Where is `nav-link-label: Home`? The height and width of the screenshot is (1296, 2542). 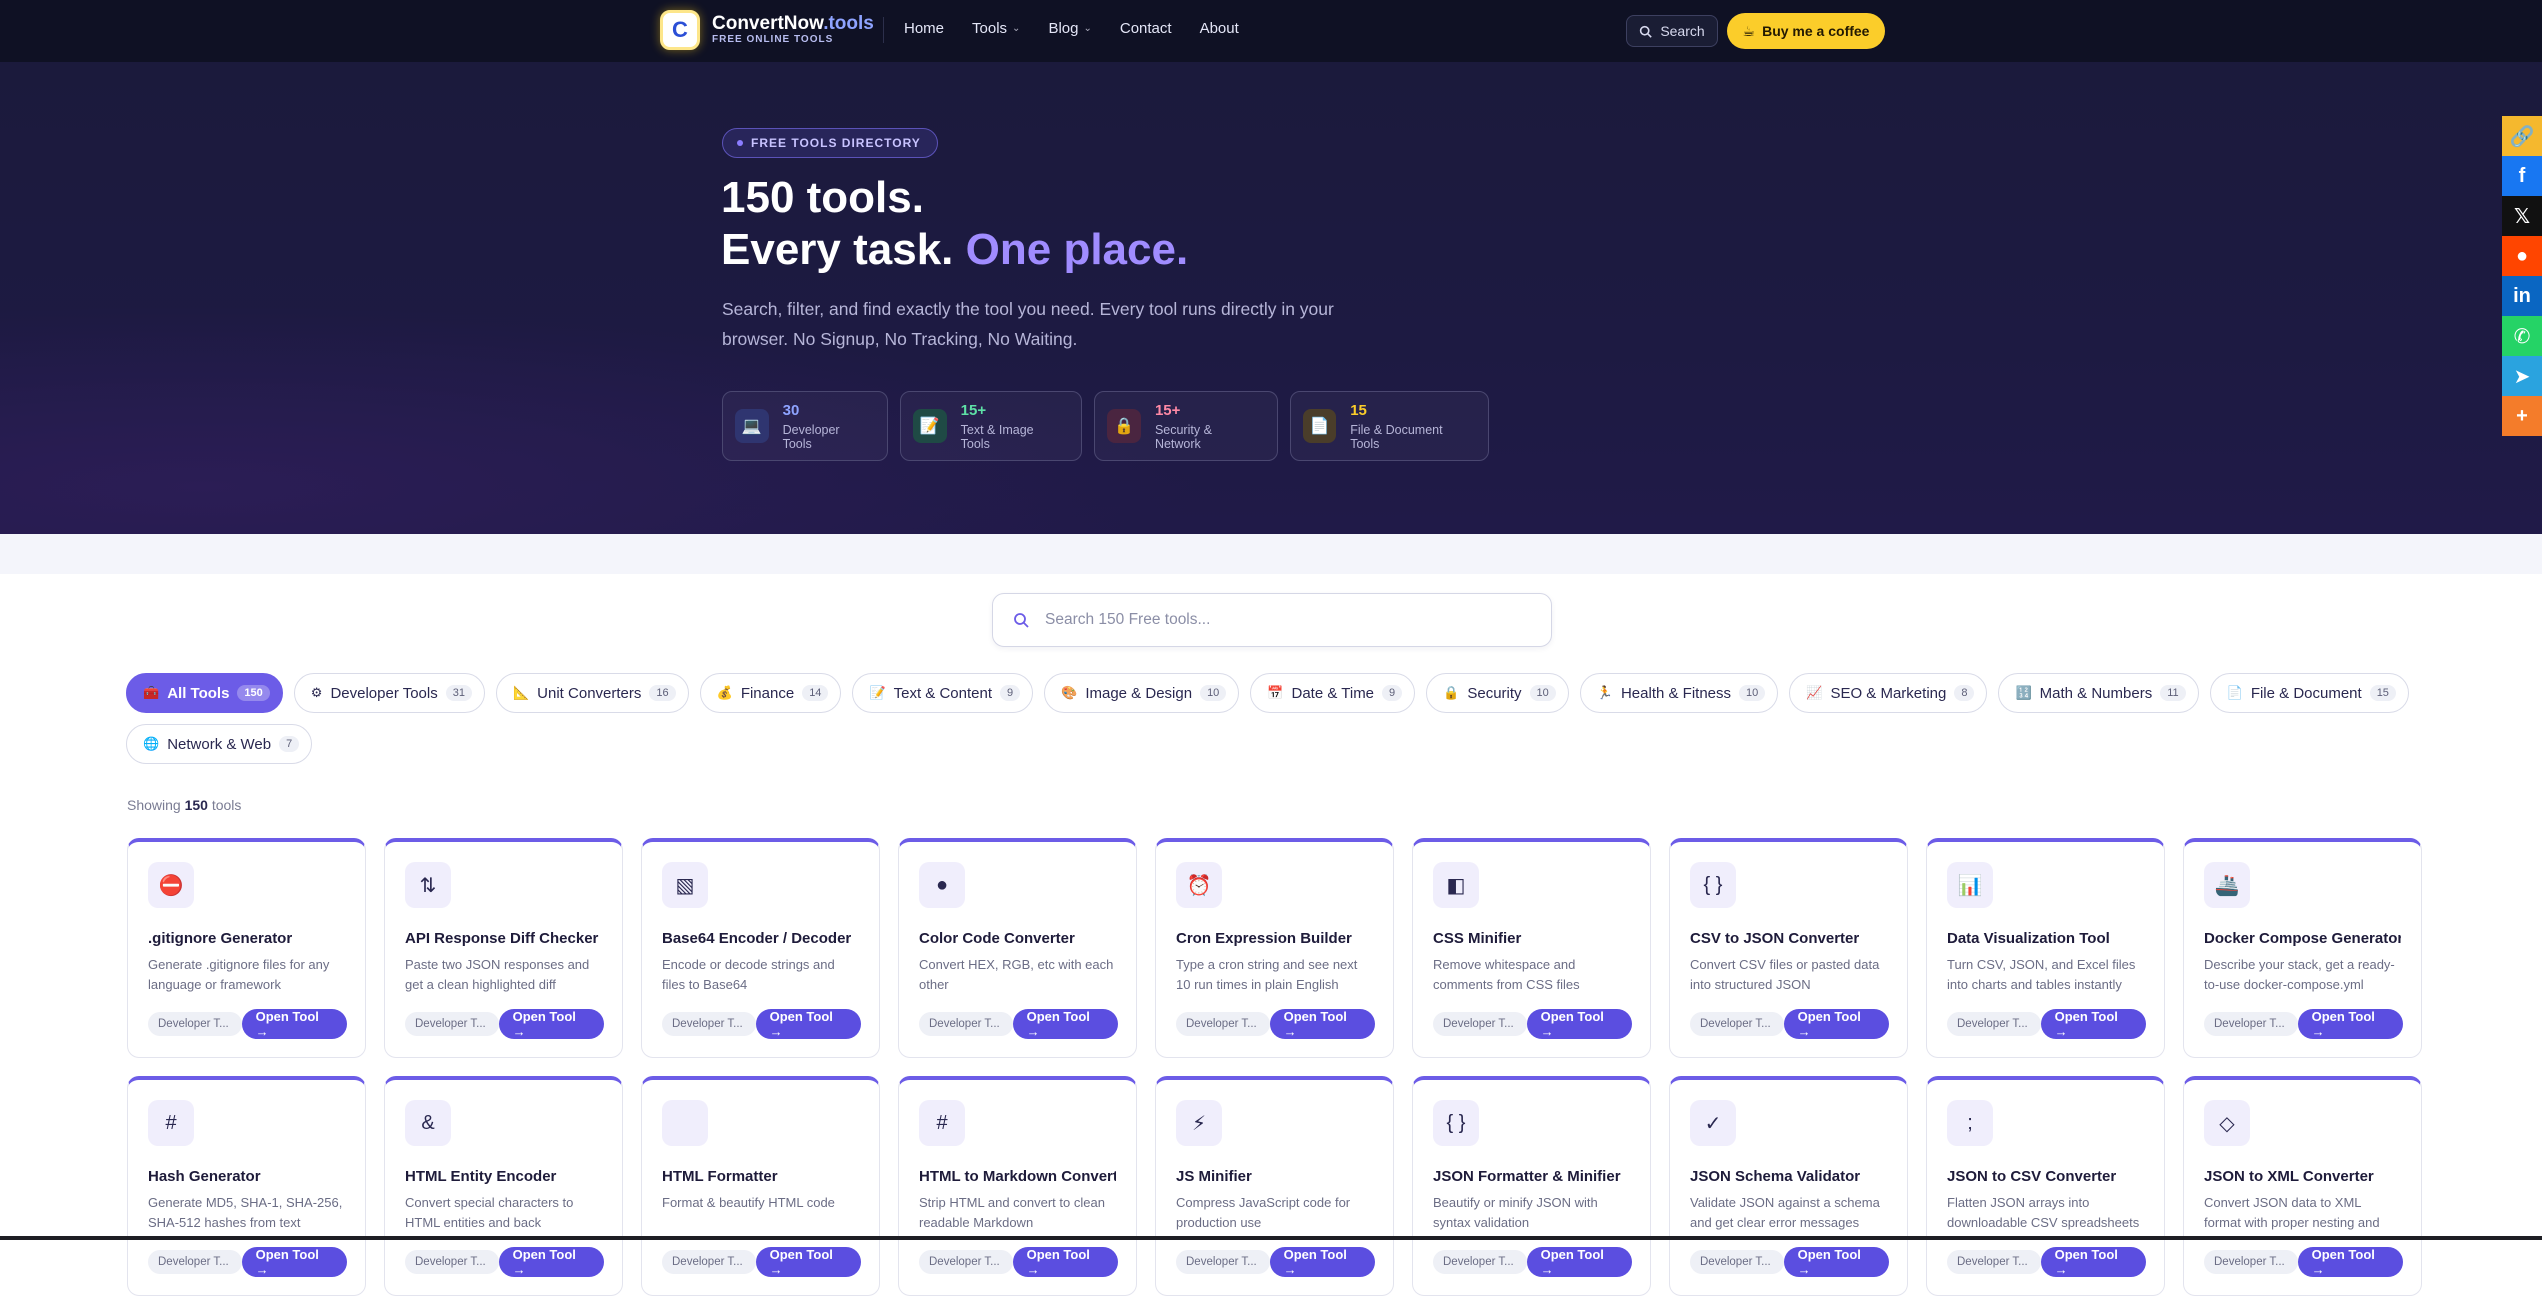
nav-link-label: Home is located at coordinates (924, 28).